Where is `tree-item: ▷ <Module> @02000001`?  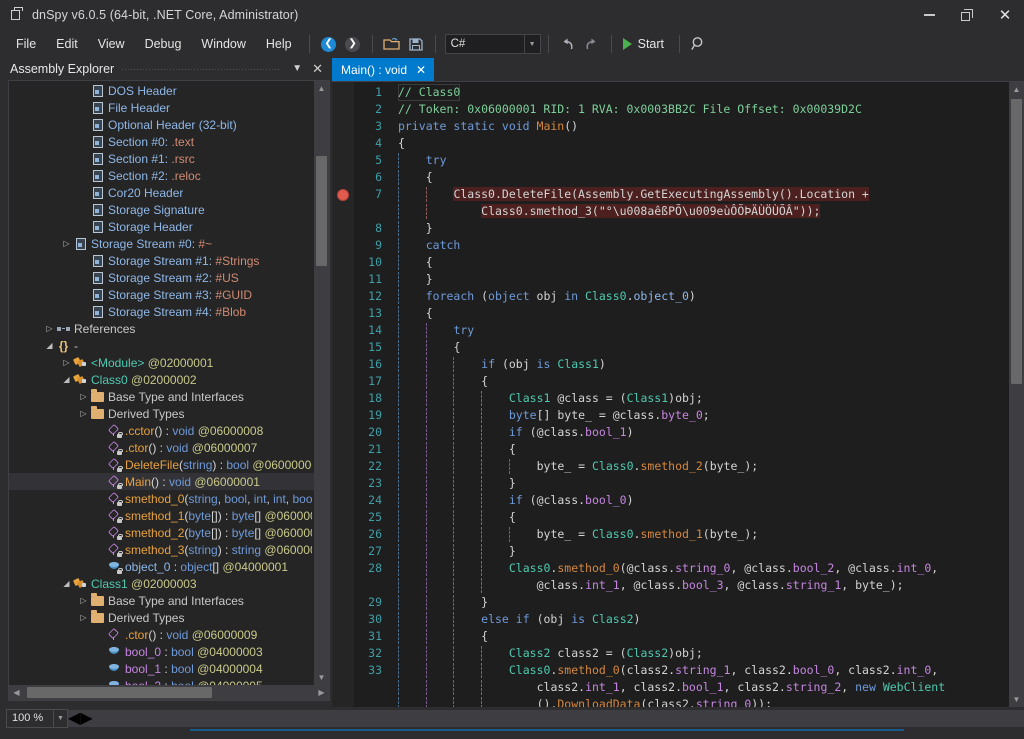
tree-item: ▷ <Module> @02000001 is located at coordinates (161, 362).